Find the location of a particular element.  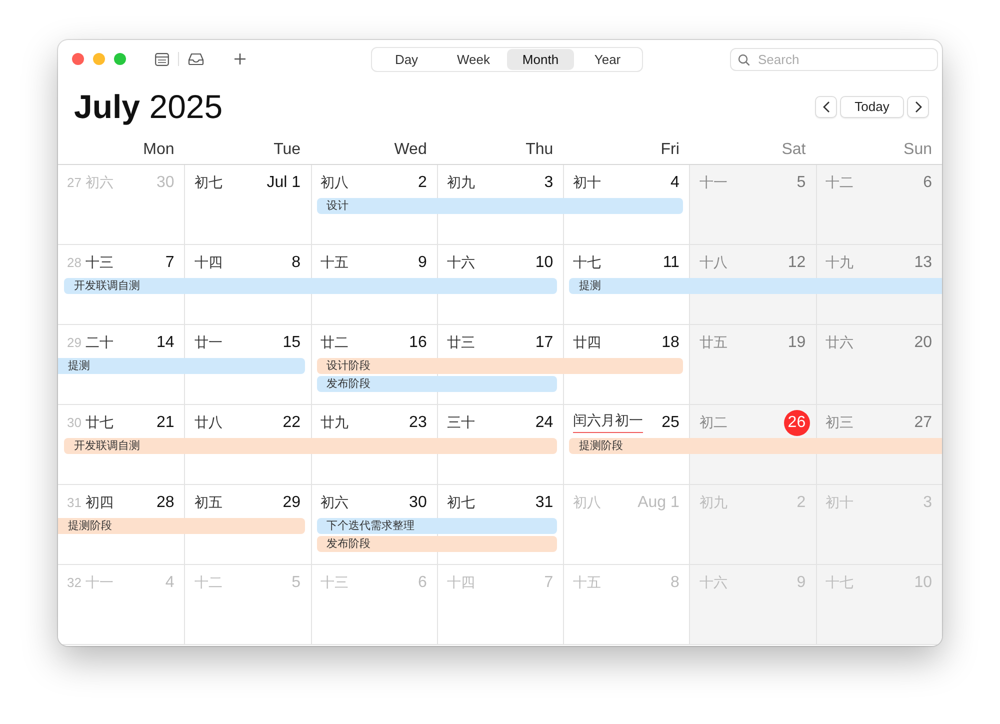

previous-button is located at coordinates (826, 107).